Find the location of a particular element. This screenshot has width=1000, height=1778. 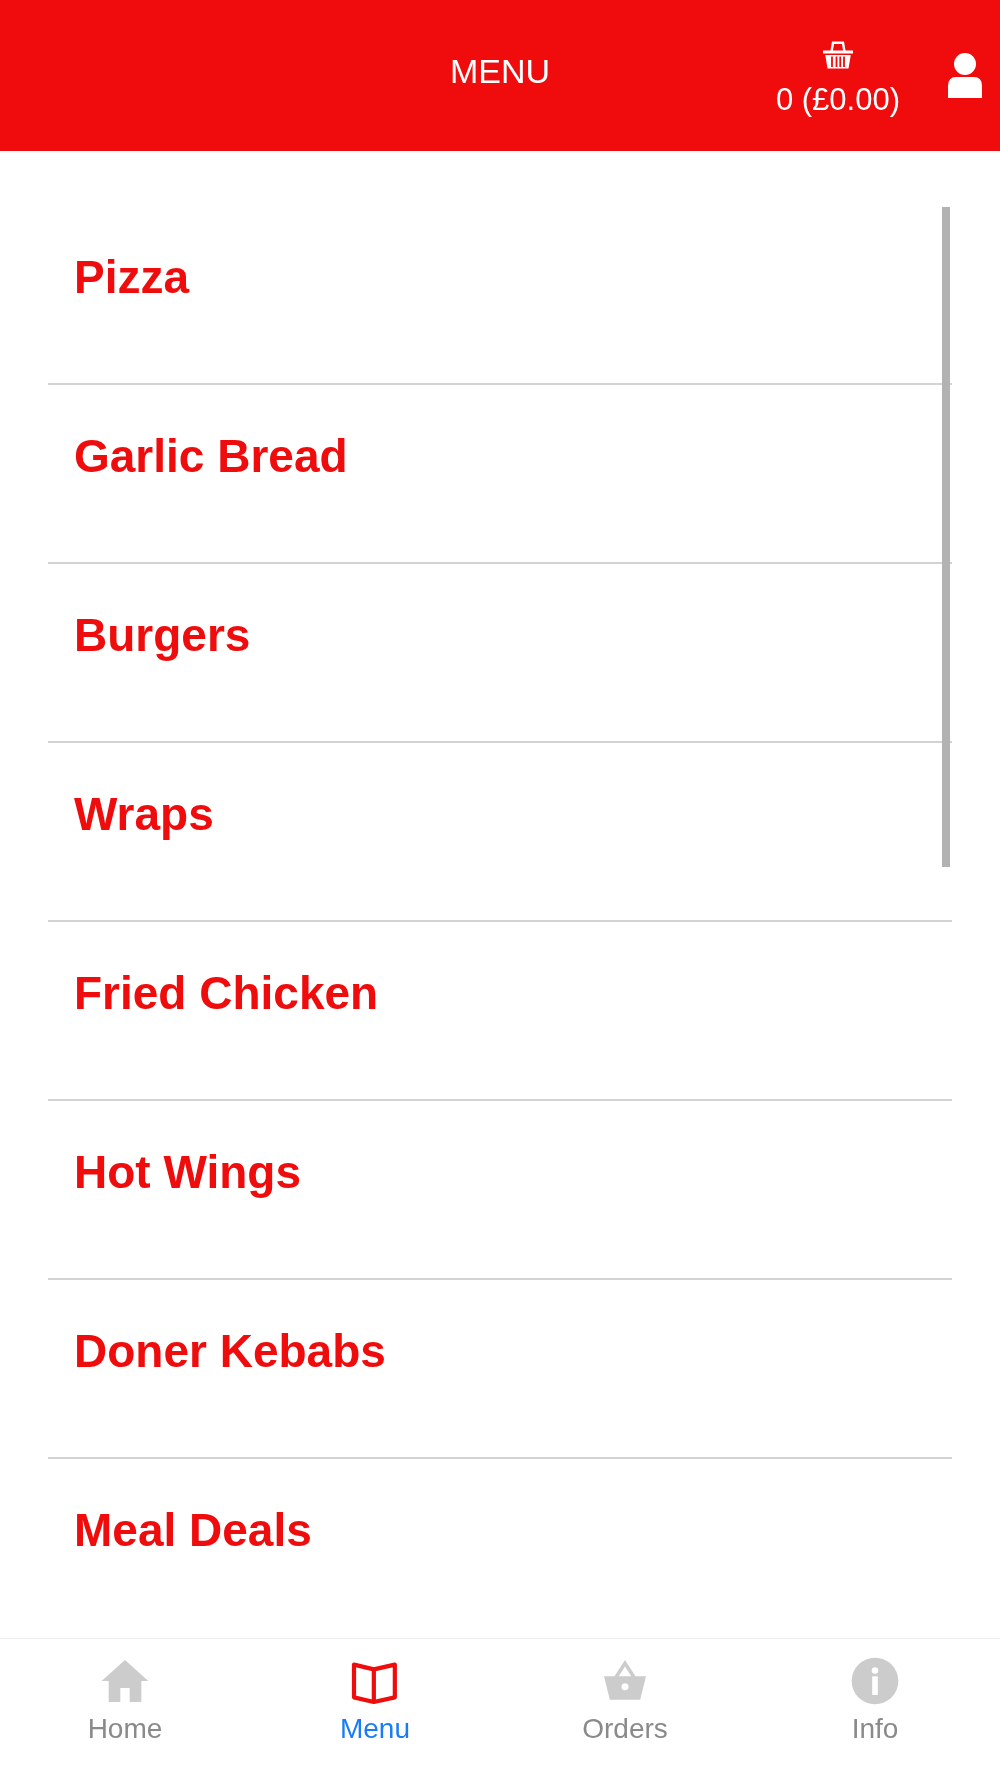

nav-tab: Menu is located at coordinates (375, 1708).